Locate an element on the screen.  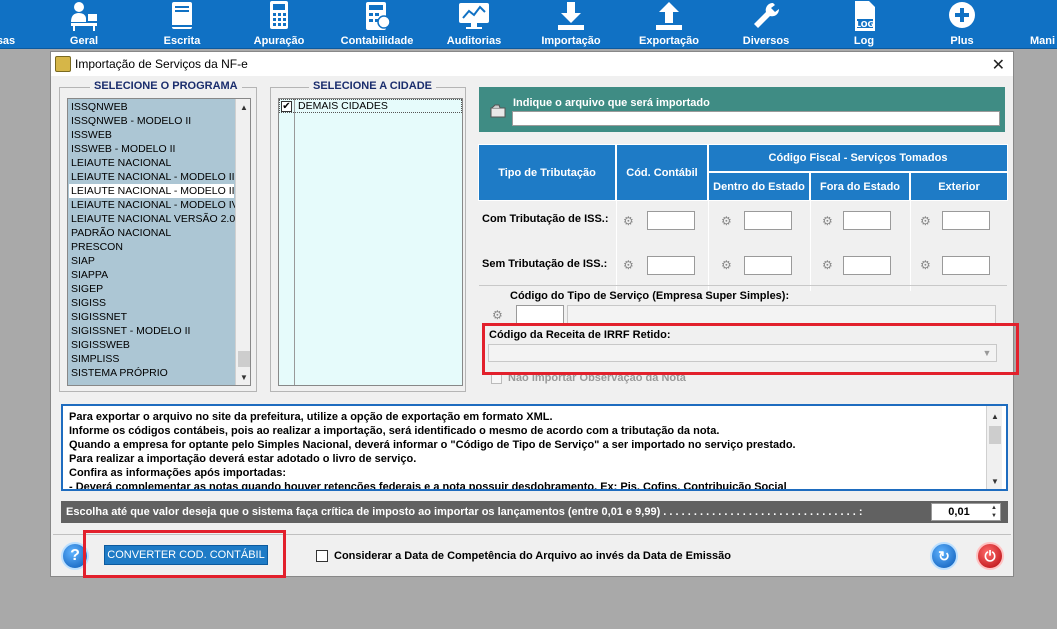
accounting-calc-icon is located at coordinates (377, 16).